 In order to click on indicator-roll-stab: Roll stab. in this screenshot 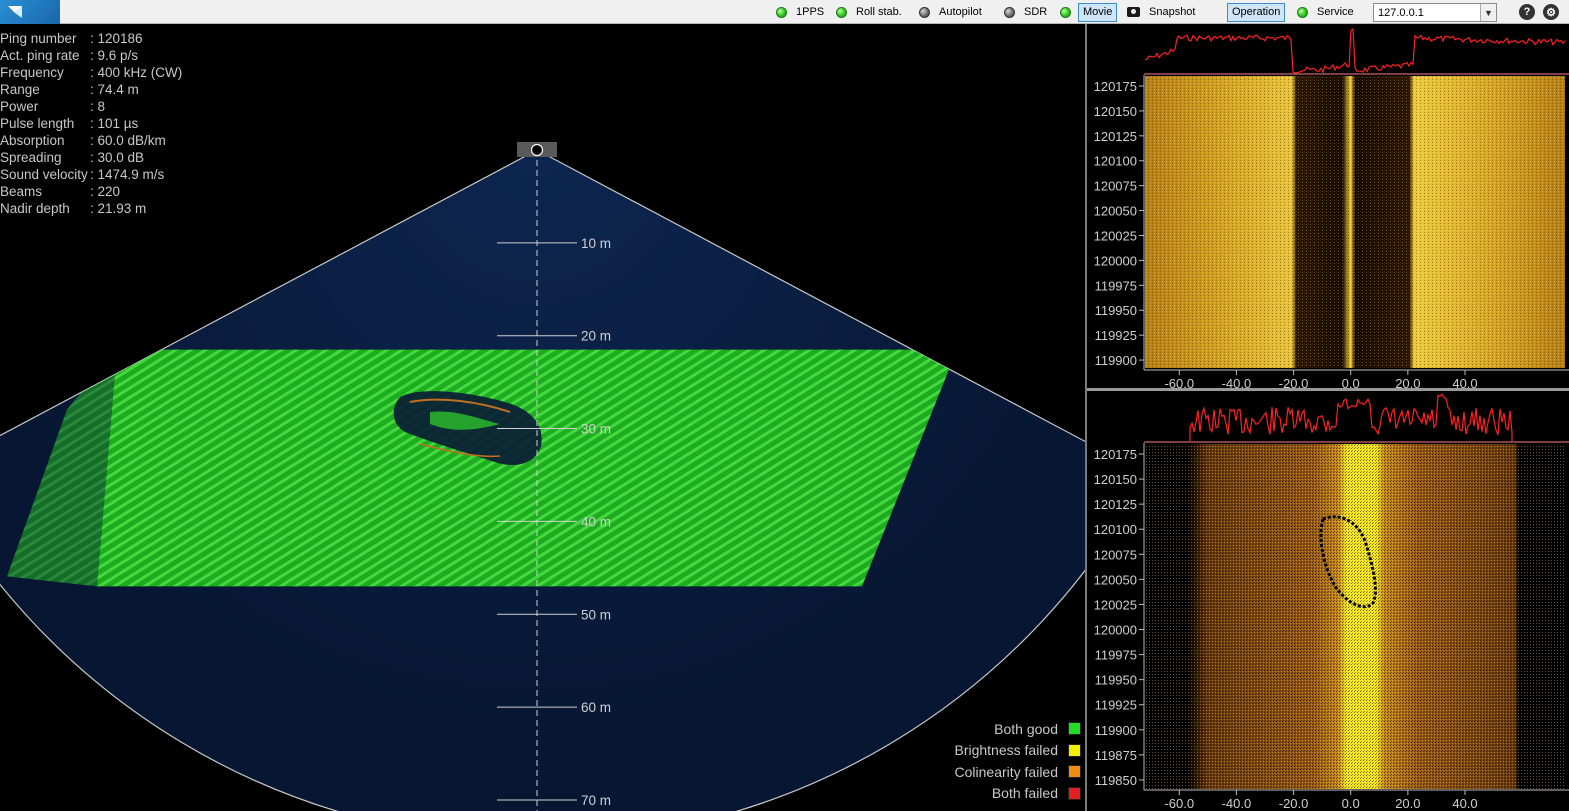, I will do `click(869, 12)`.